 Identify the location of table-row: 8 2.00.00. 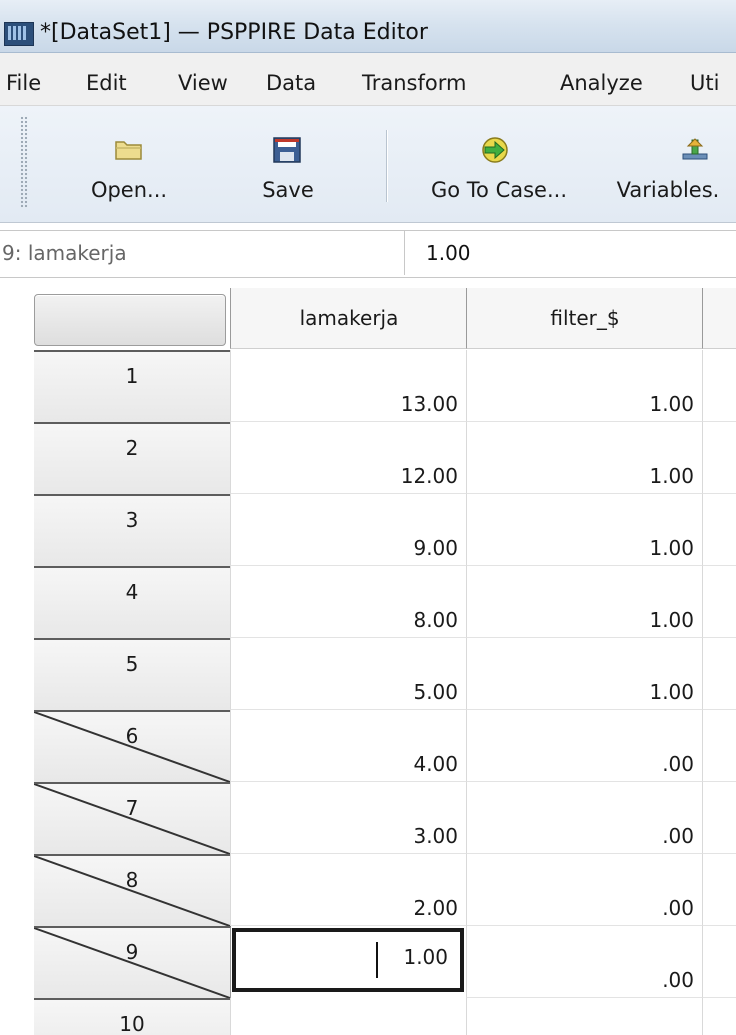
(368, 890).